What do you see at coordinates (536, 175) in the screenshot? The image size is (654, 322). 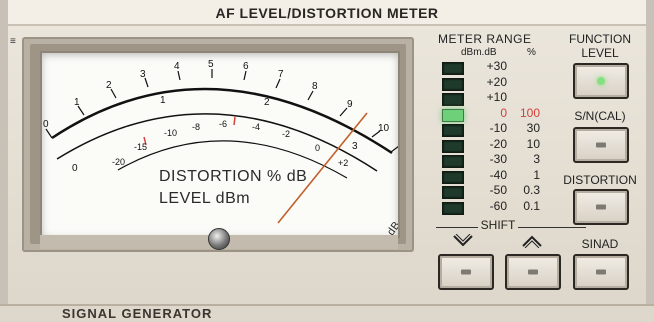 I see `range-pct-value: 1` at bounding box center [536, 175].